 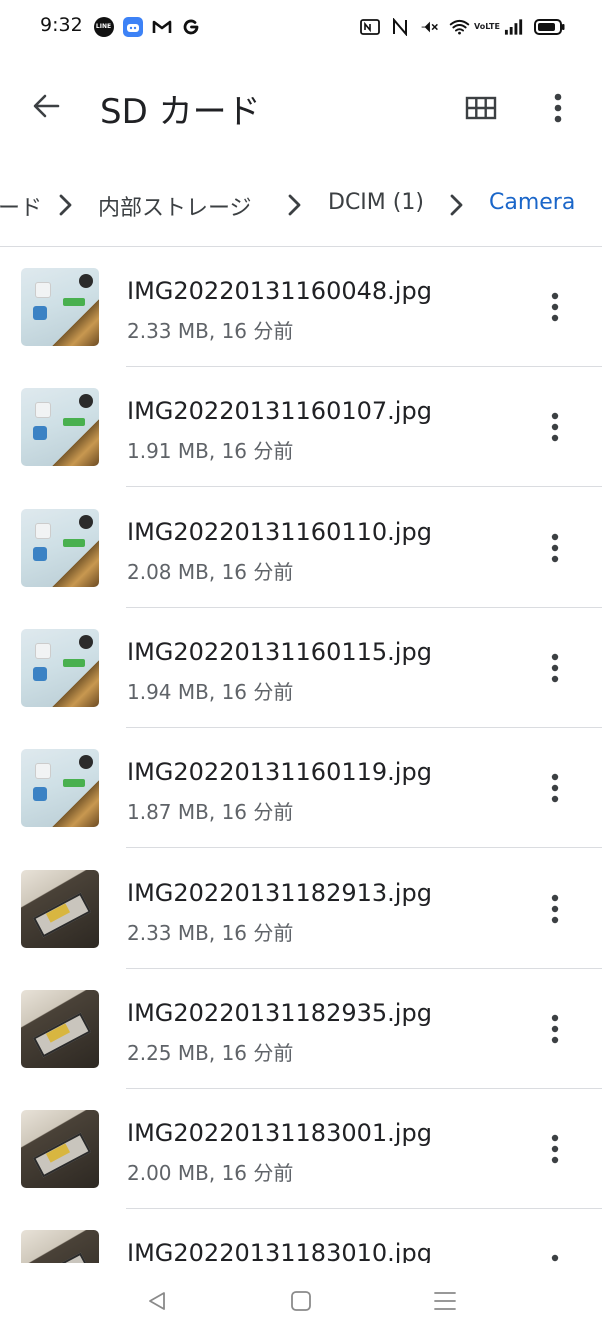 What do you see at coordinates (429, 26) in the screenshot?
I see `vibrate-icon` at bounding box center [429, 26].